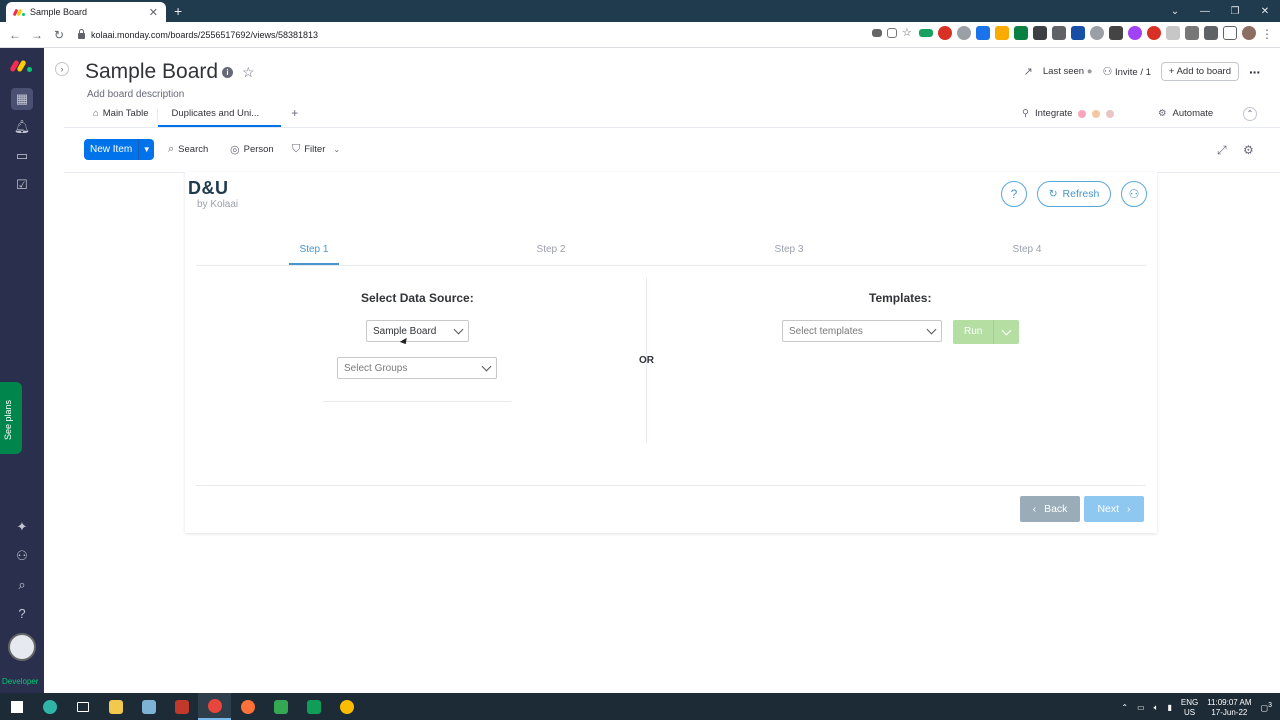  I want to click on language-indicator: ENG US, so click(1189, 708).